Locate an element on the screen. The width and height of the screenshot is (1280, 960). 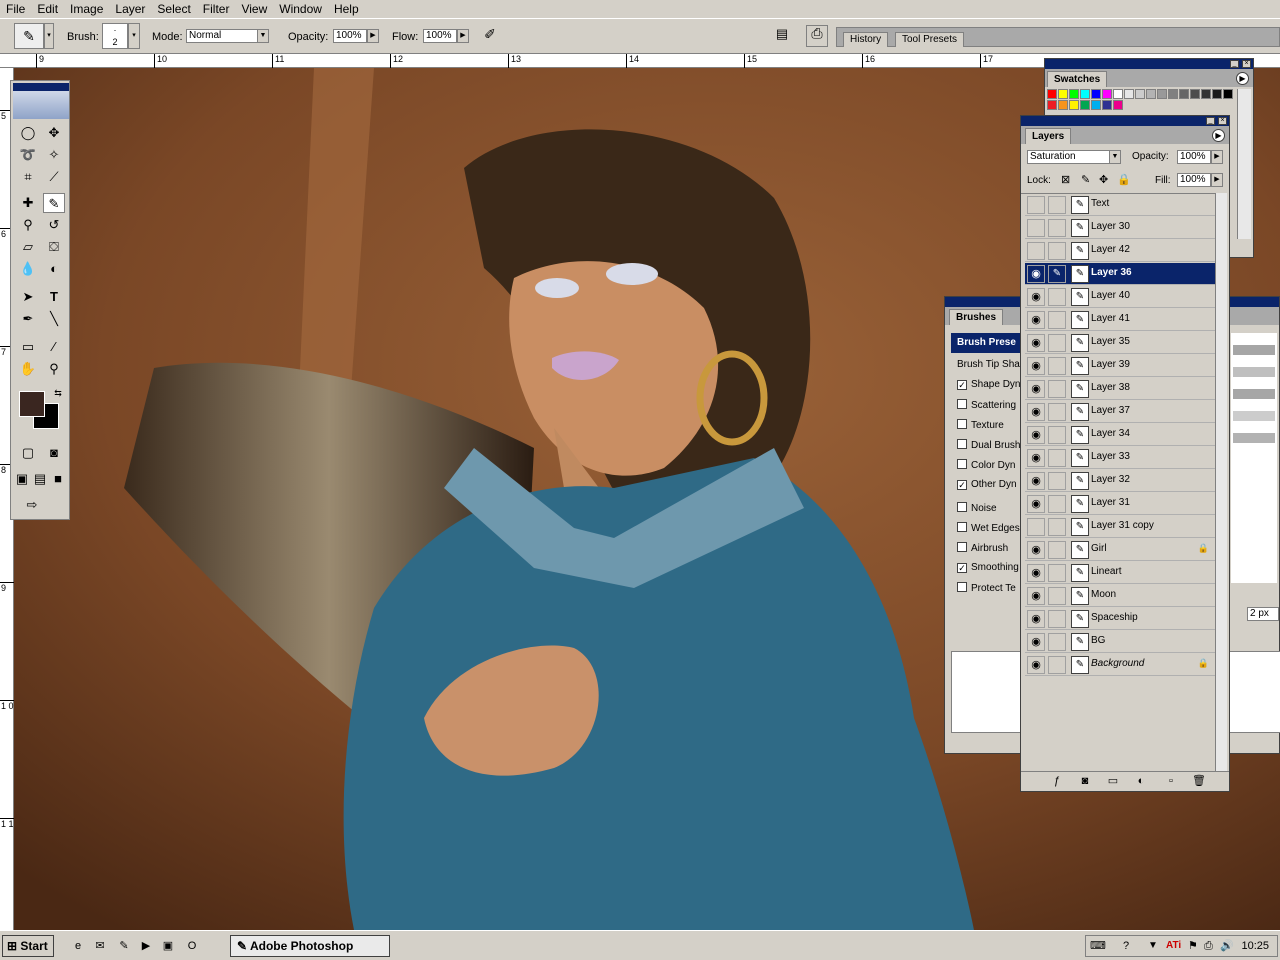
dodge-tool-icon: ◐ is located at coordinates (54, 269).